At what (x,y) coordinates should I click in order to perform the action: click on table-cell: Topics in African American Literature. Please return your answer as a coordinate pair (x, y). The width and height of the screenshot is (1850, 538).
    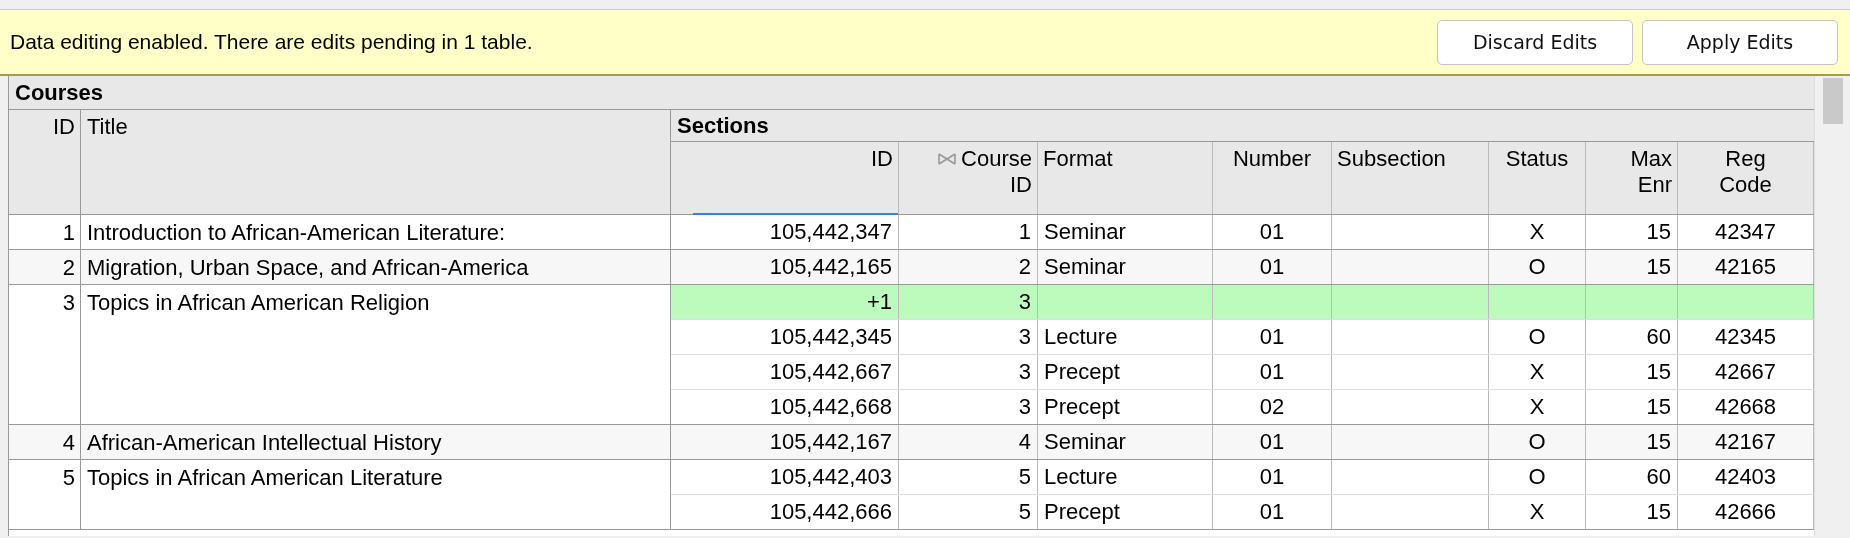
    Looking at the image, I should click on (376, 494).